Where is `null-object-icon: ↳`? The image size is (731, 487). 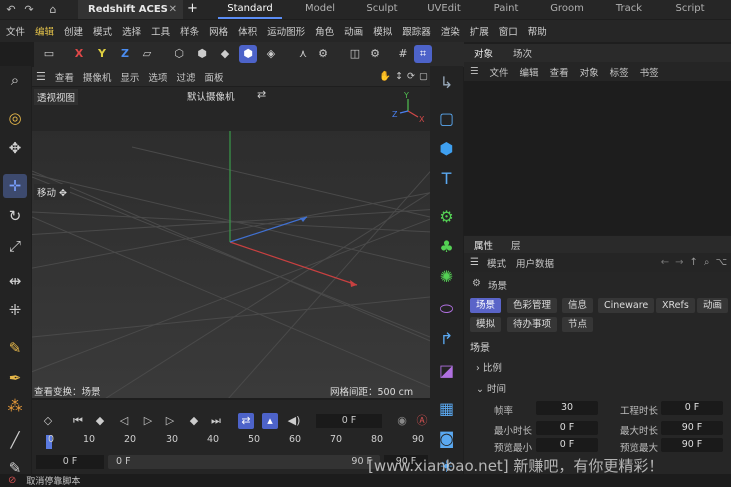
null-object-icon: ↳ is located at coordinates (446, 82).